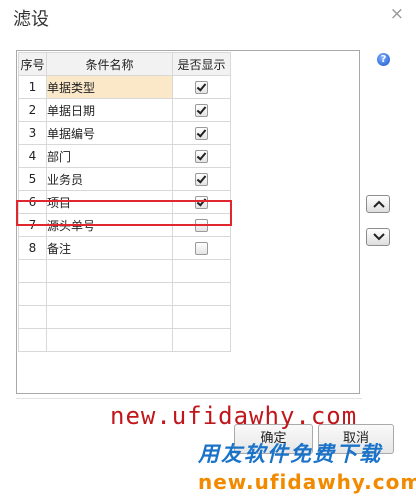  I want to click on row-condition-name: 业务员, so click(109, 179).